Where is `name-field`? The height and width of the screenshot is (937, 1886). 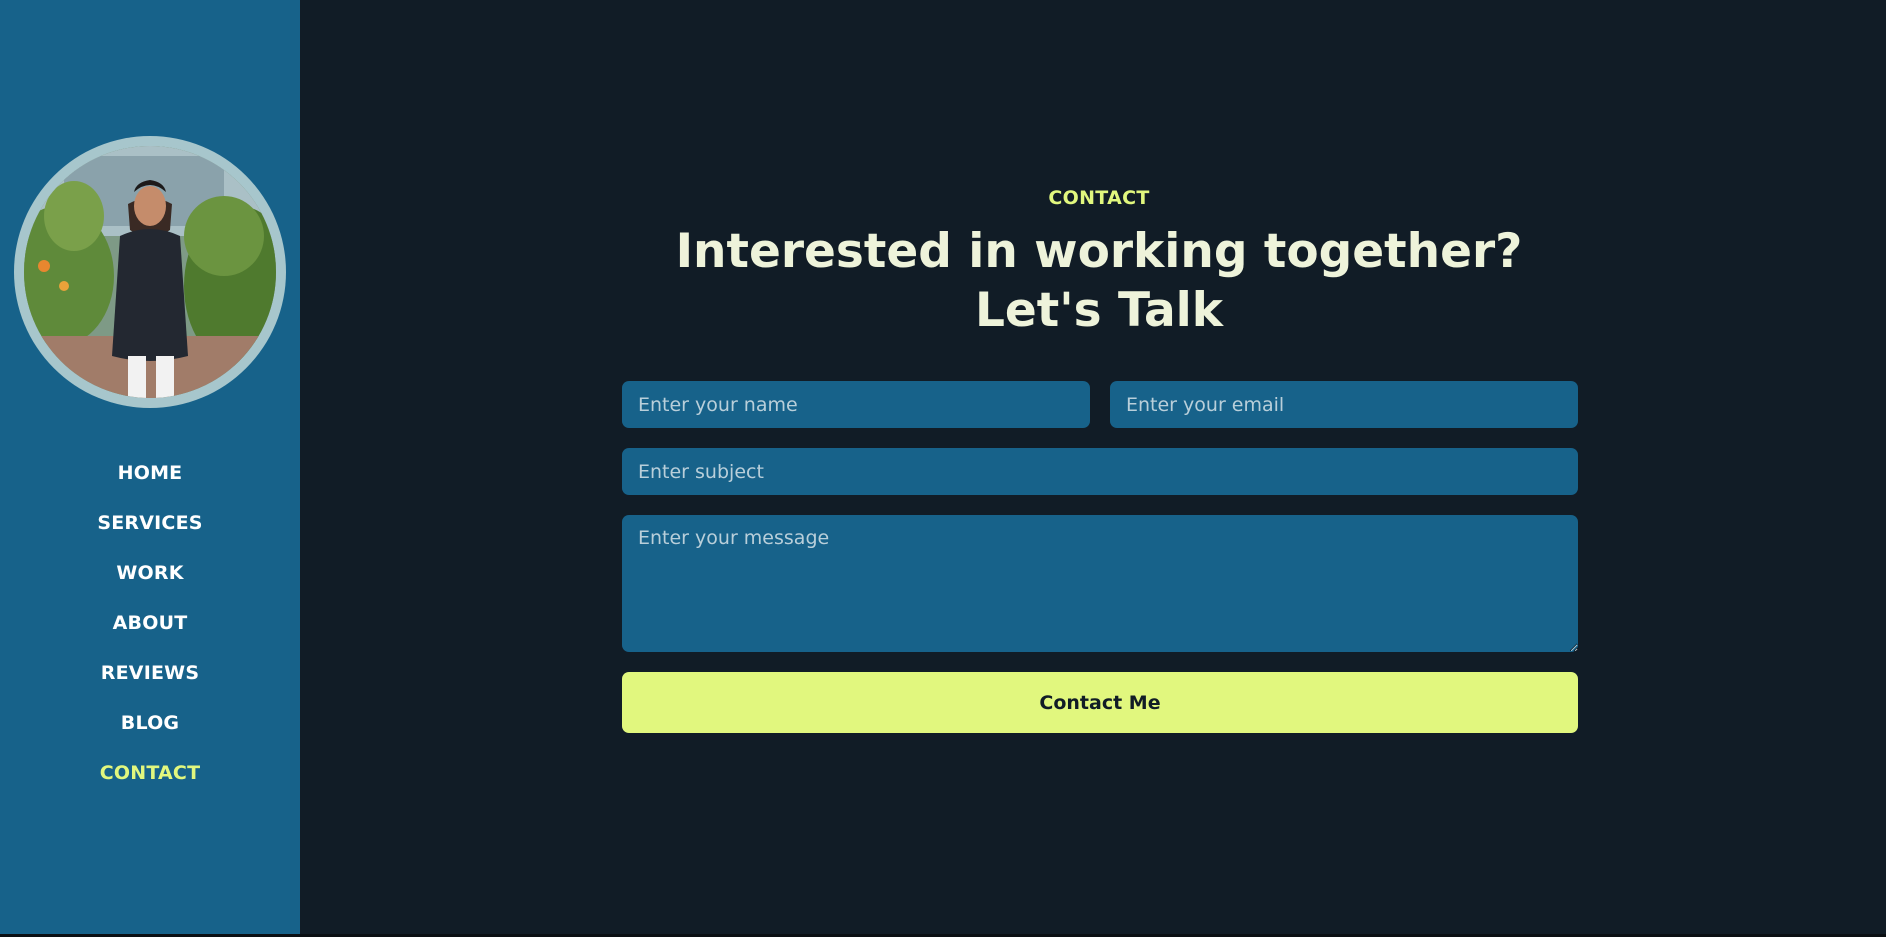 name-field is located at coordinates (856, 404).